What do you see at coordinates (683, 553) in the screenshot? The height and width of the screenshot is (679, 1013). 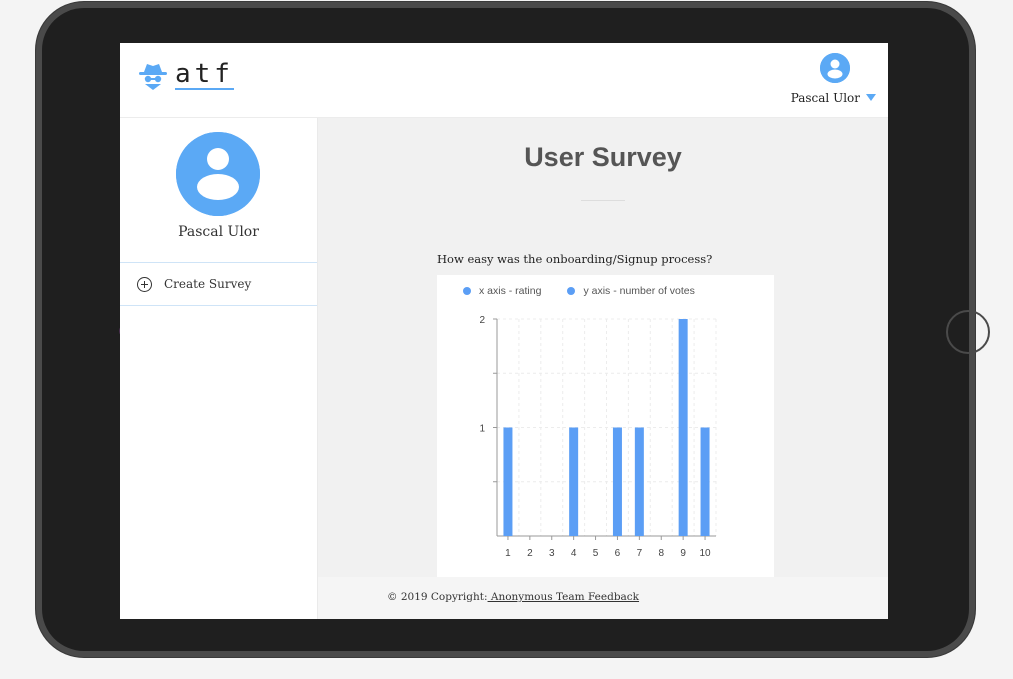 I see `x-tick-label: 9` at bounding box center [683, 553].